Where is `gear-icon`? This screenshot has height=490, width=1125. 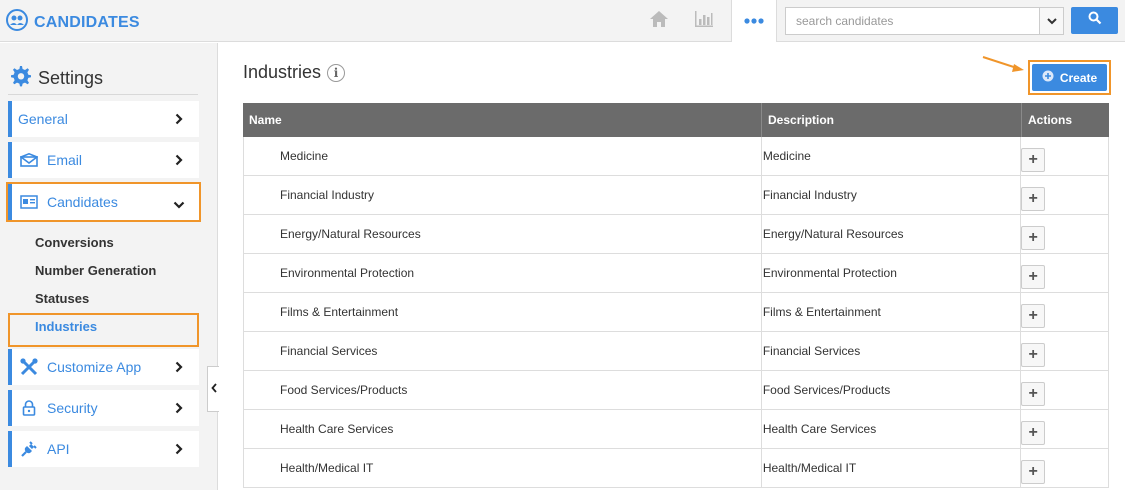
gear-icon is located at coordinates (20, 78).